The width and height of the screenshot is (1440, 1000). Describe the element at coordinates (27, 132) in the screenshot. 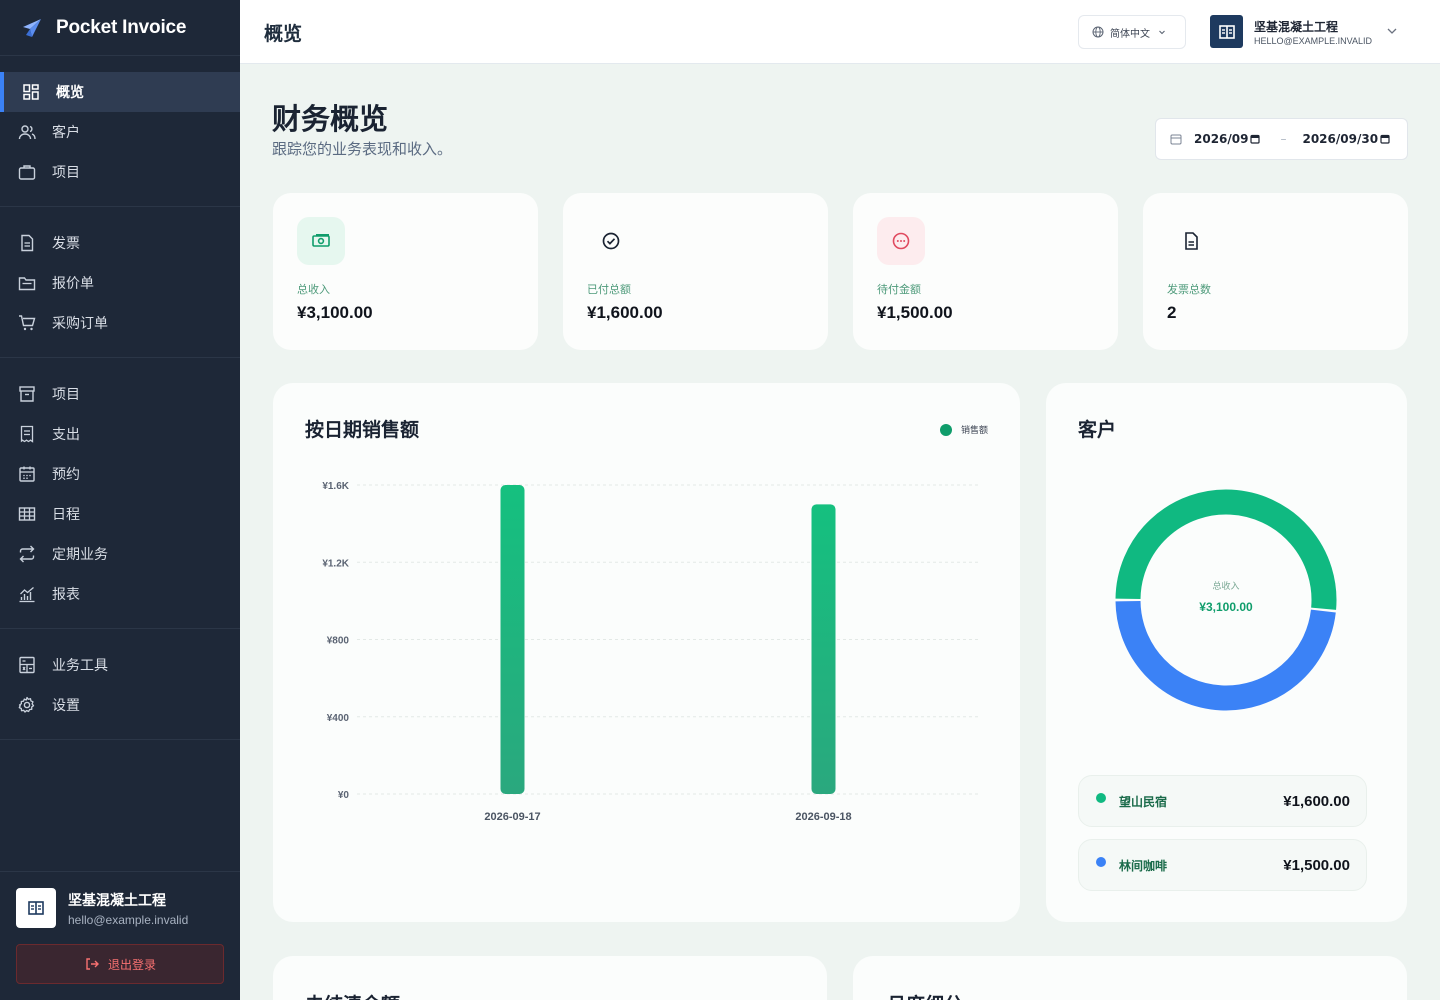

I see `users-icon` at that location.